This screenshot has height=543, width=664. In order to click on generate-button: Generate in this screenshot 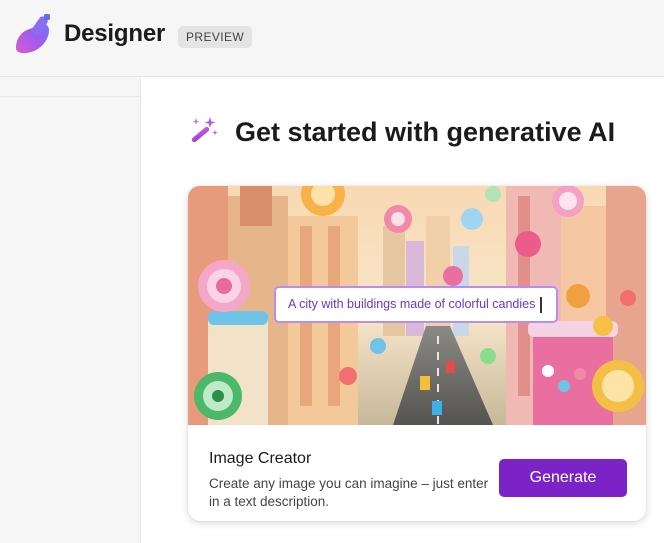, I will do `click(563, 478)`.